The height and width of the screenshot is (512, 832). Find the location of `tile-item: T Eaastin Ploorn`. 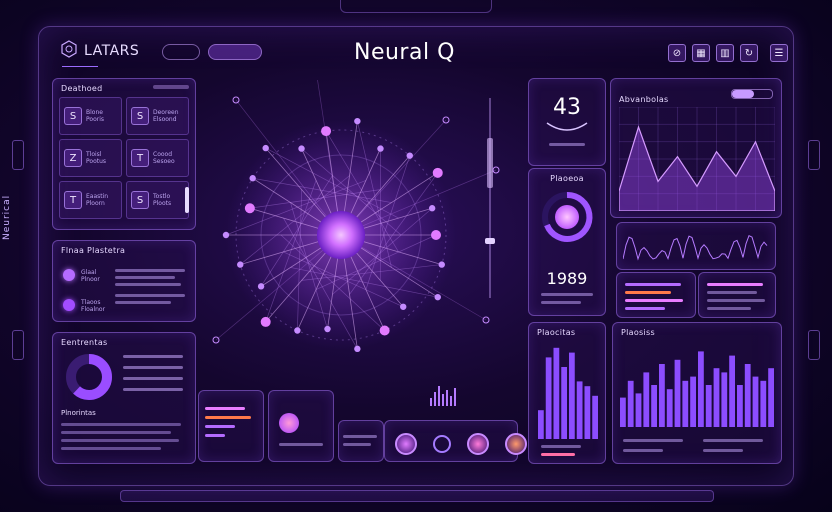

tile-item: T Eaastin Ploorn is located at coordinates (90, 200).